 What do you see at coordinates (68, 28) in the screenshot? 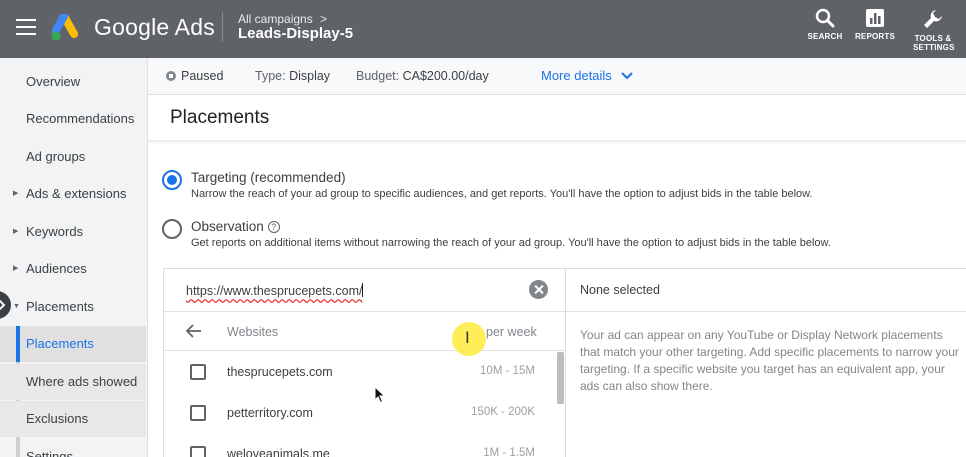
I see `google-ads-logo` at bounding box center [68, 28].